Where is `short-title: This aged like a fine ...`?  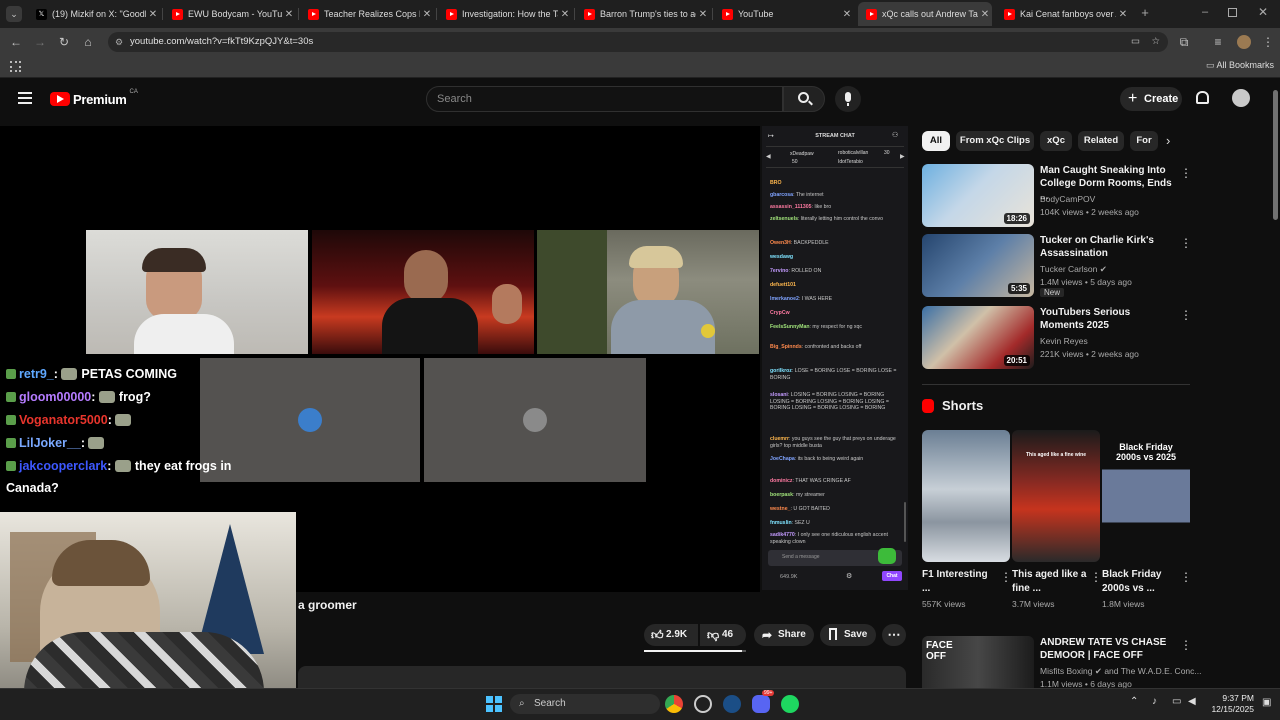 short-title: This aged like a fine ... is located at coordinates (1050, 582).